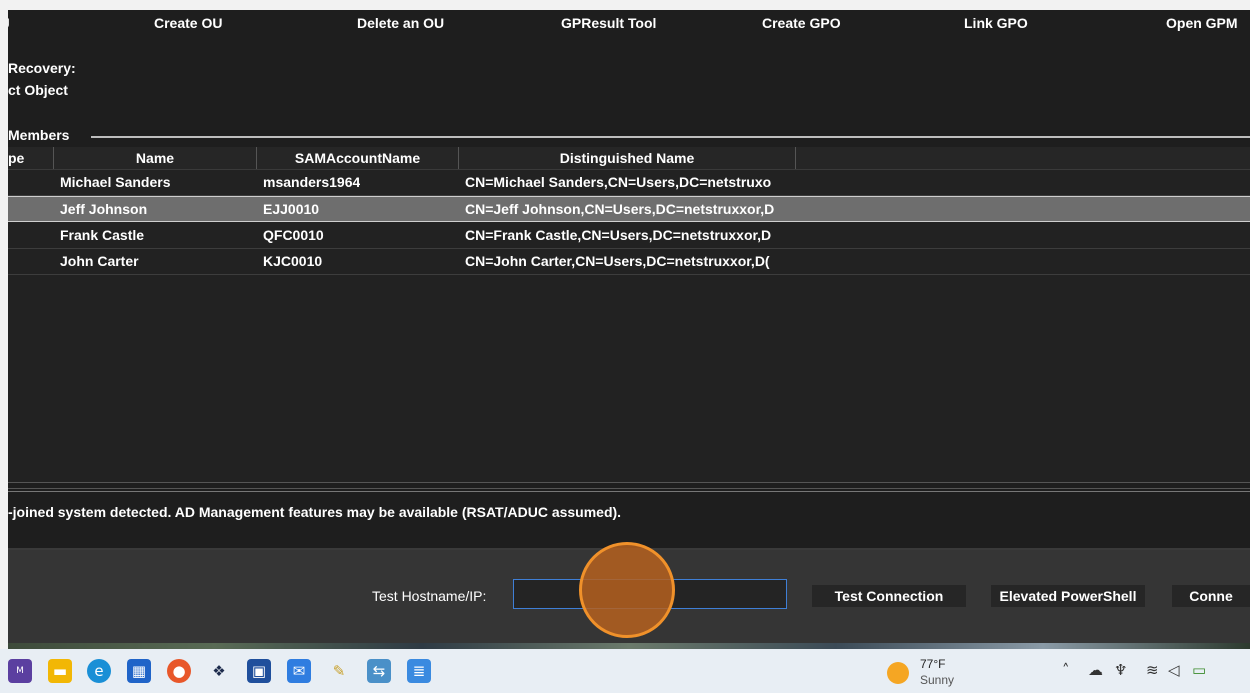 The height and width of the screenshot is (693, 1250). I want to click on microphone-icon: ♆, so click(1120, 670).